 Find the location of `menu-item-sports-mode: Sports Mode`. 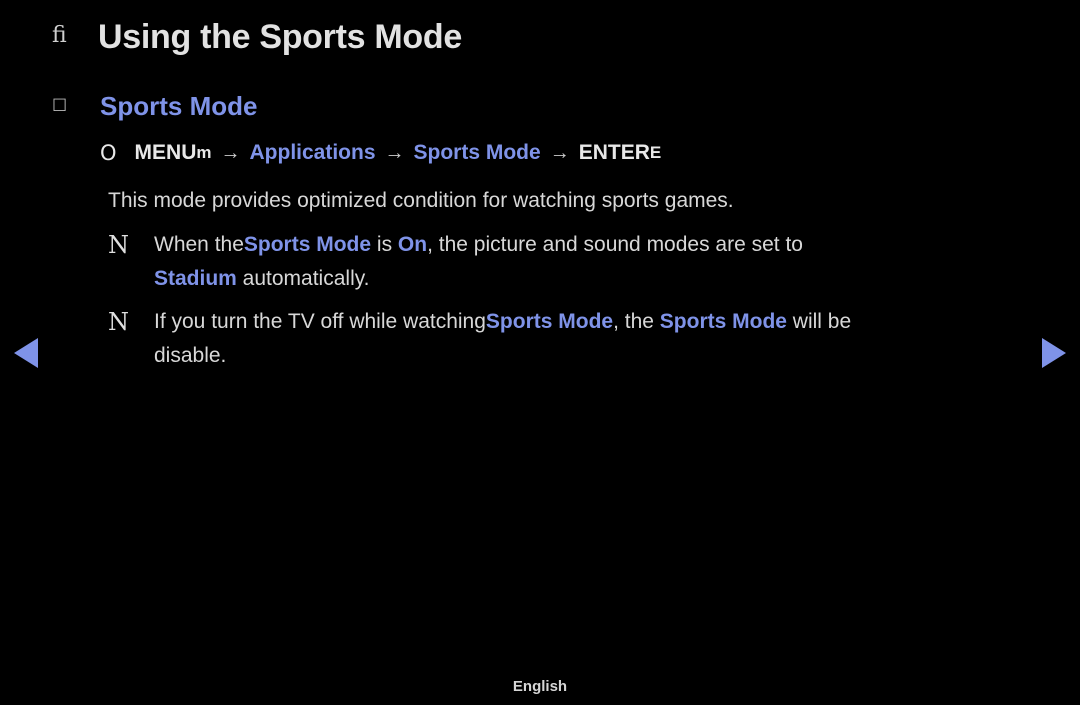

menu-item-sports-mode: Sports Mode is located at coordinates (477, 153).